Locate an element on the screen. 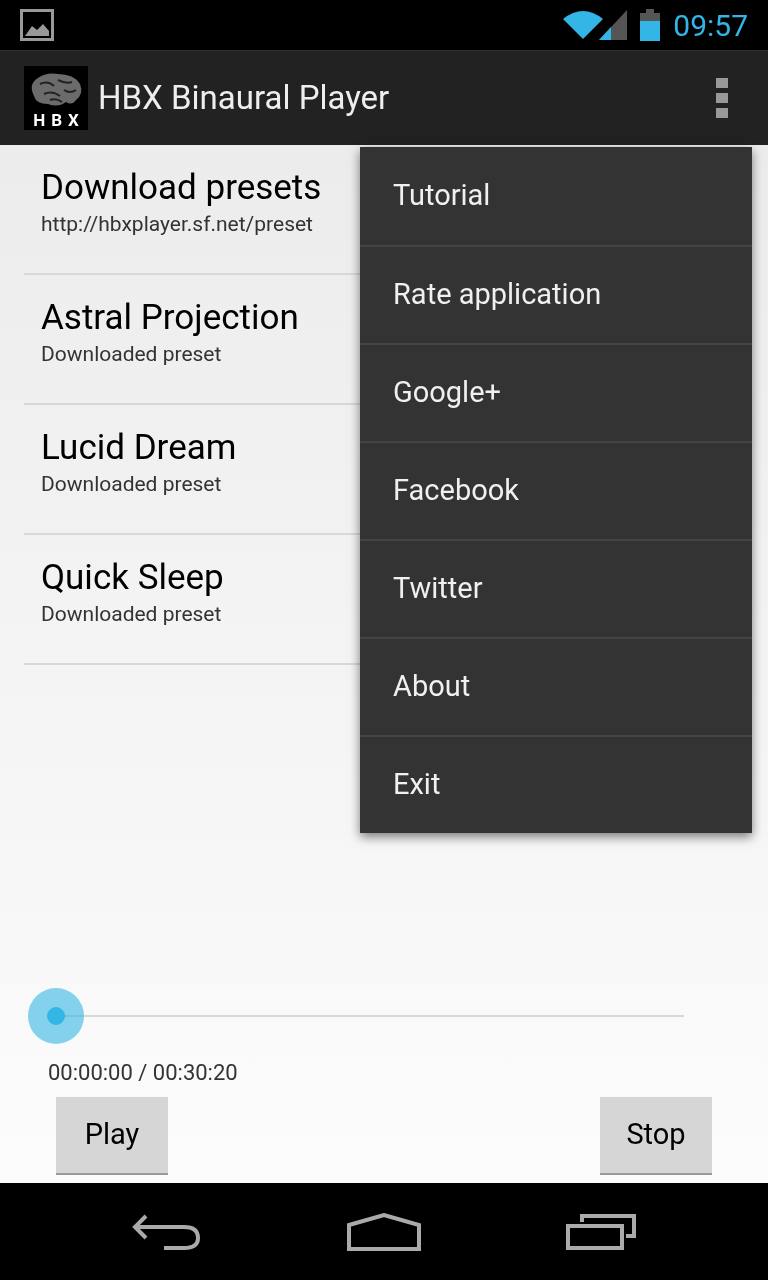 This screenshot has height=1280, width=768. signal-icon is located at coordinates (613, 25).